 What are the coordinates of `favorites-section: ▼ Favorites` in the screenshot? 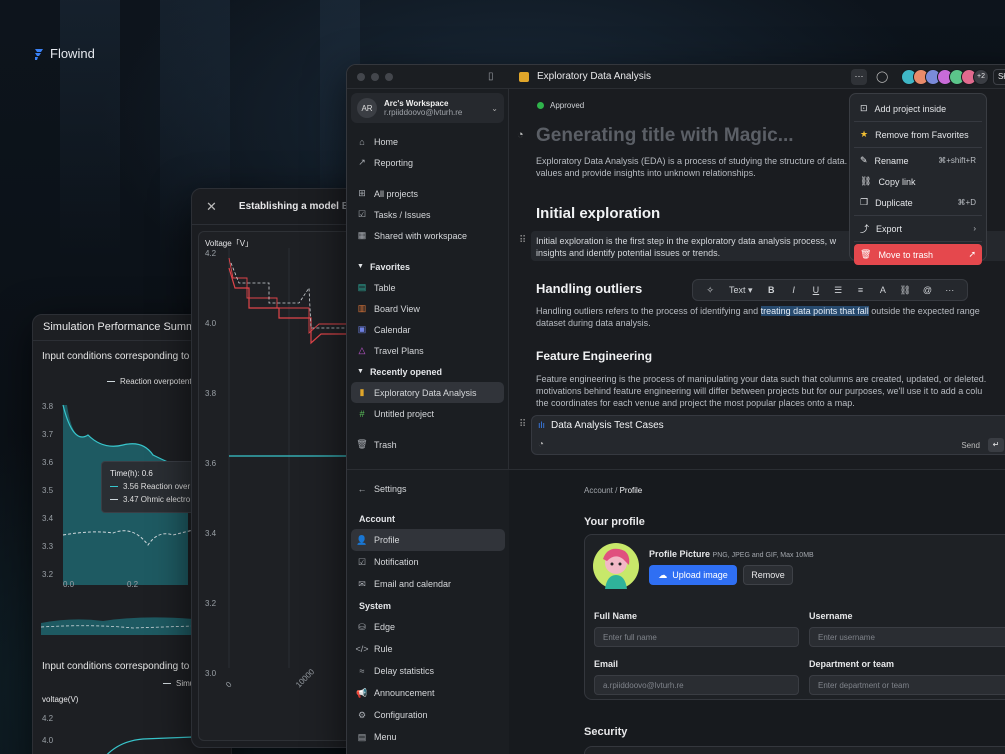 It's located at (427, 266).